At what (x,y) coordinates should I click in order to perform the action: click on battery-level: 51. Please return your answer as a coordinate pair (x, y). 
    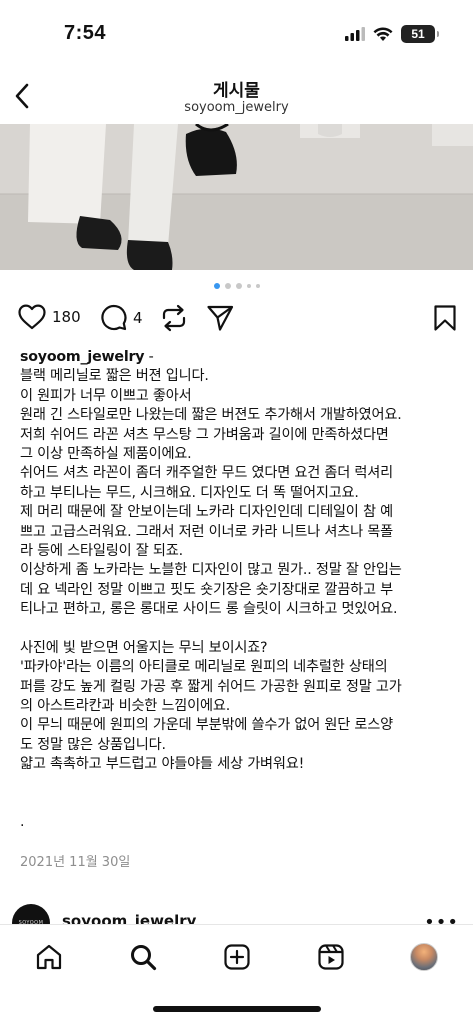
    Looking at the image, I should click on (418, 34).